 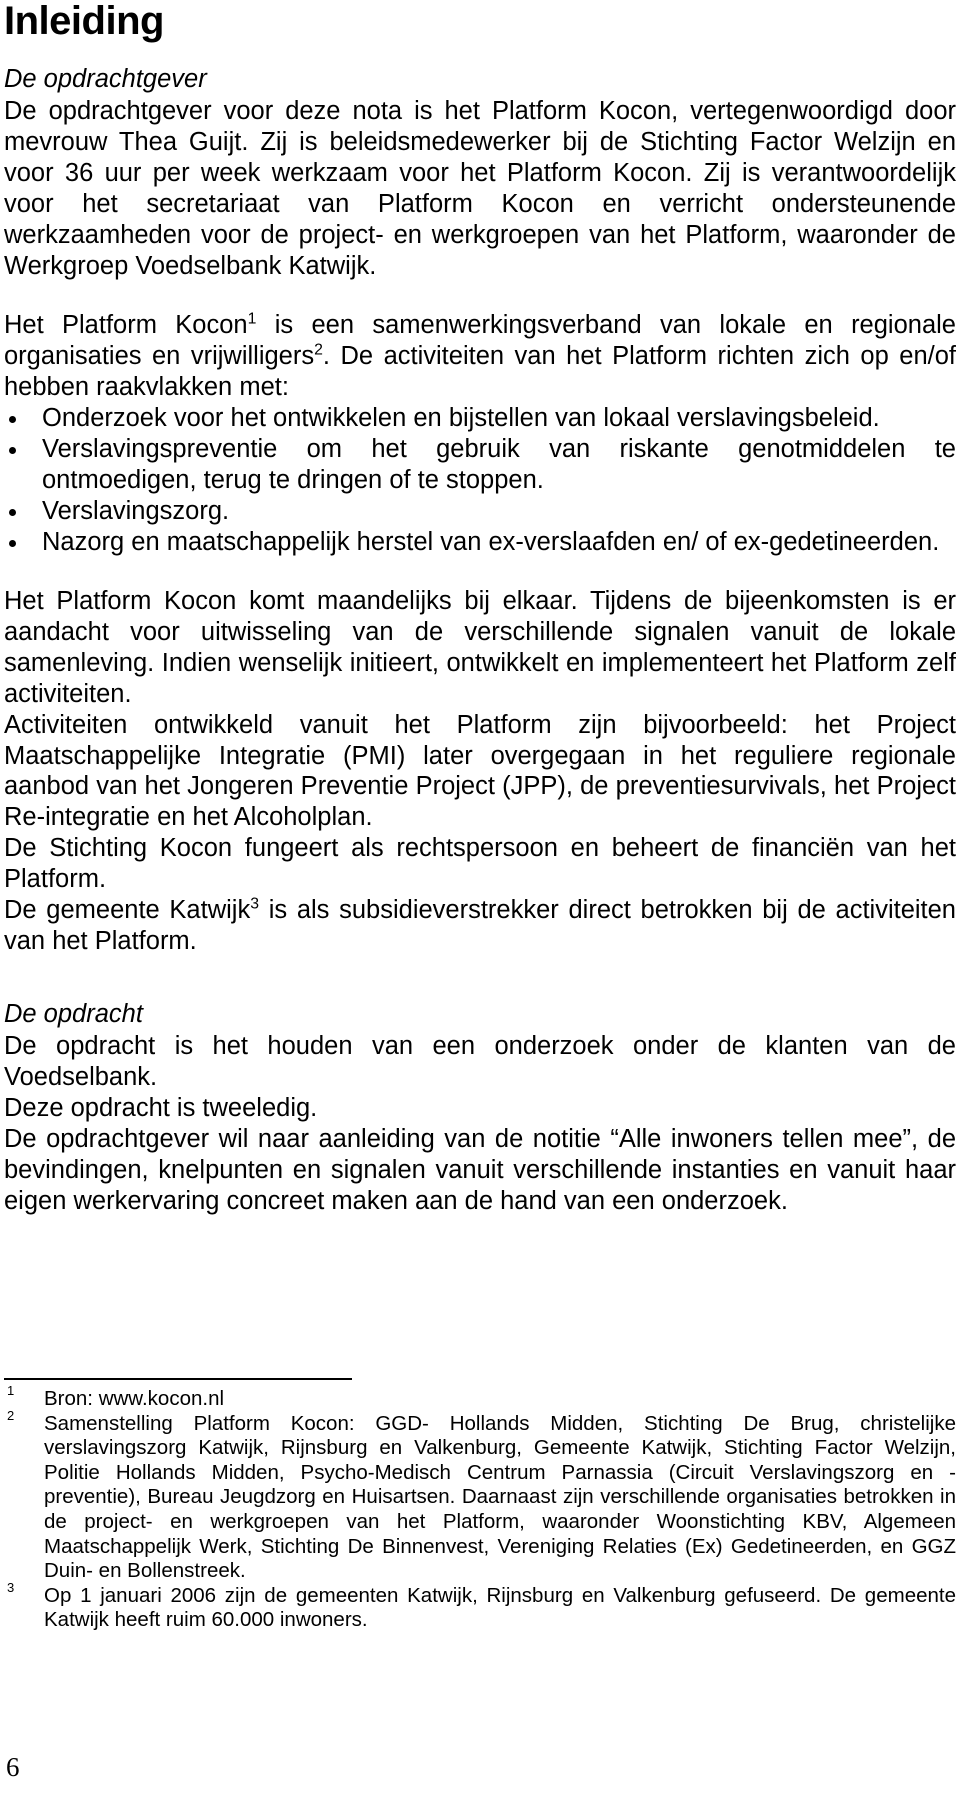 I want to click on footnote-number: 2, so click(x=11, y=1415).